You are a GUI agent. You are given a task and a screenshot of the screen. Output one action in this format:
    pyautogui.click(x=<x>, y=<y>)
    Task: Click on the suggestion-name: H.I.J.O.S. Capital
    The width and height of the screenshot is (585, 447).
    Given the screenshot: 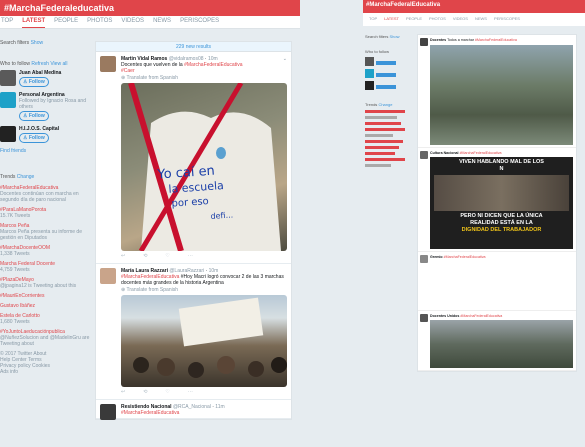 What is the action you would take?
    pyautogui.click(x=39, y=129)
    